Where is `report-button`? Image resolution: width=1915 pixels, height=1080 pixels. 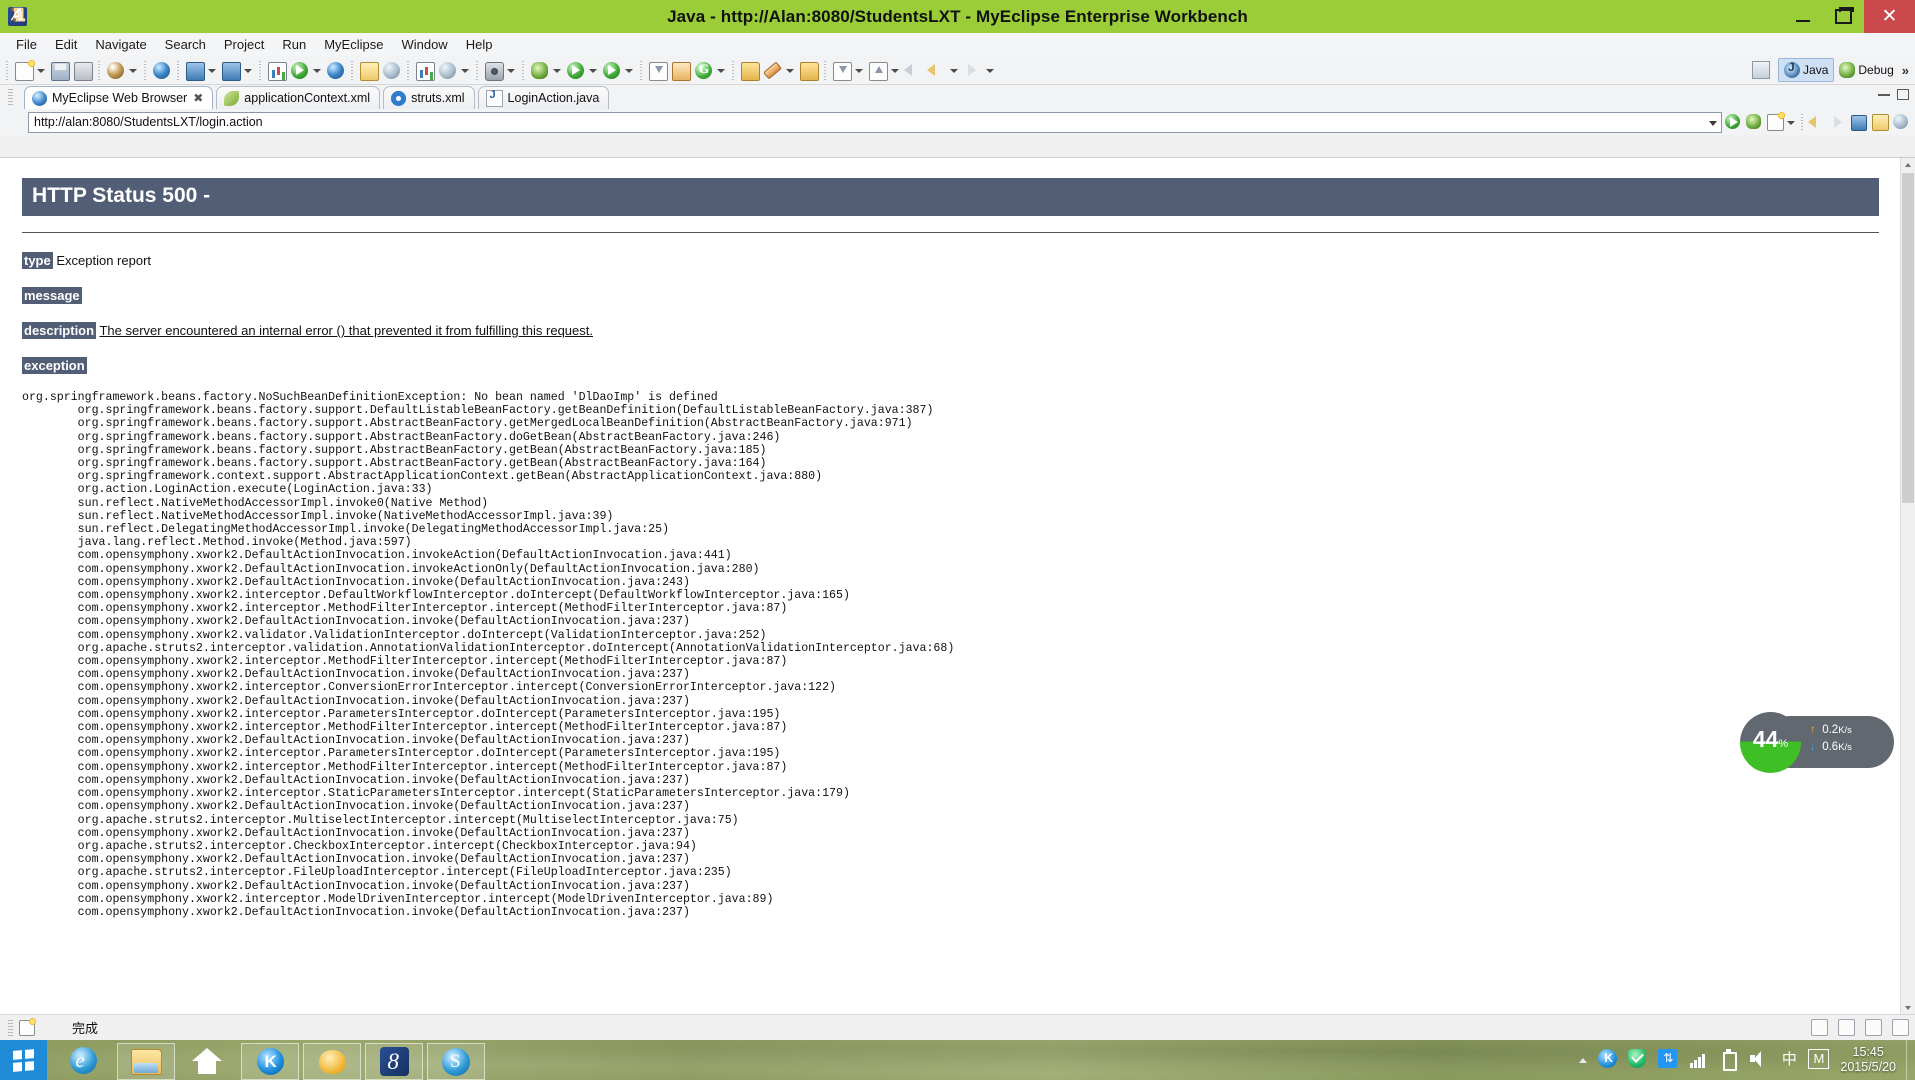 report-button is located at coordinates (424, 70).